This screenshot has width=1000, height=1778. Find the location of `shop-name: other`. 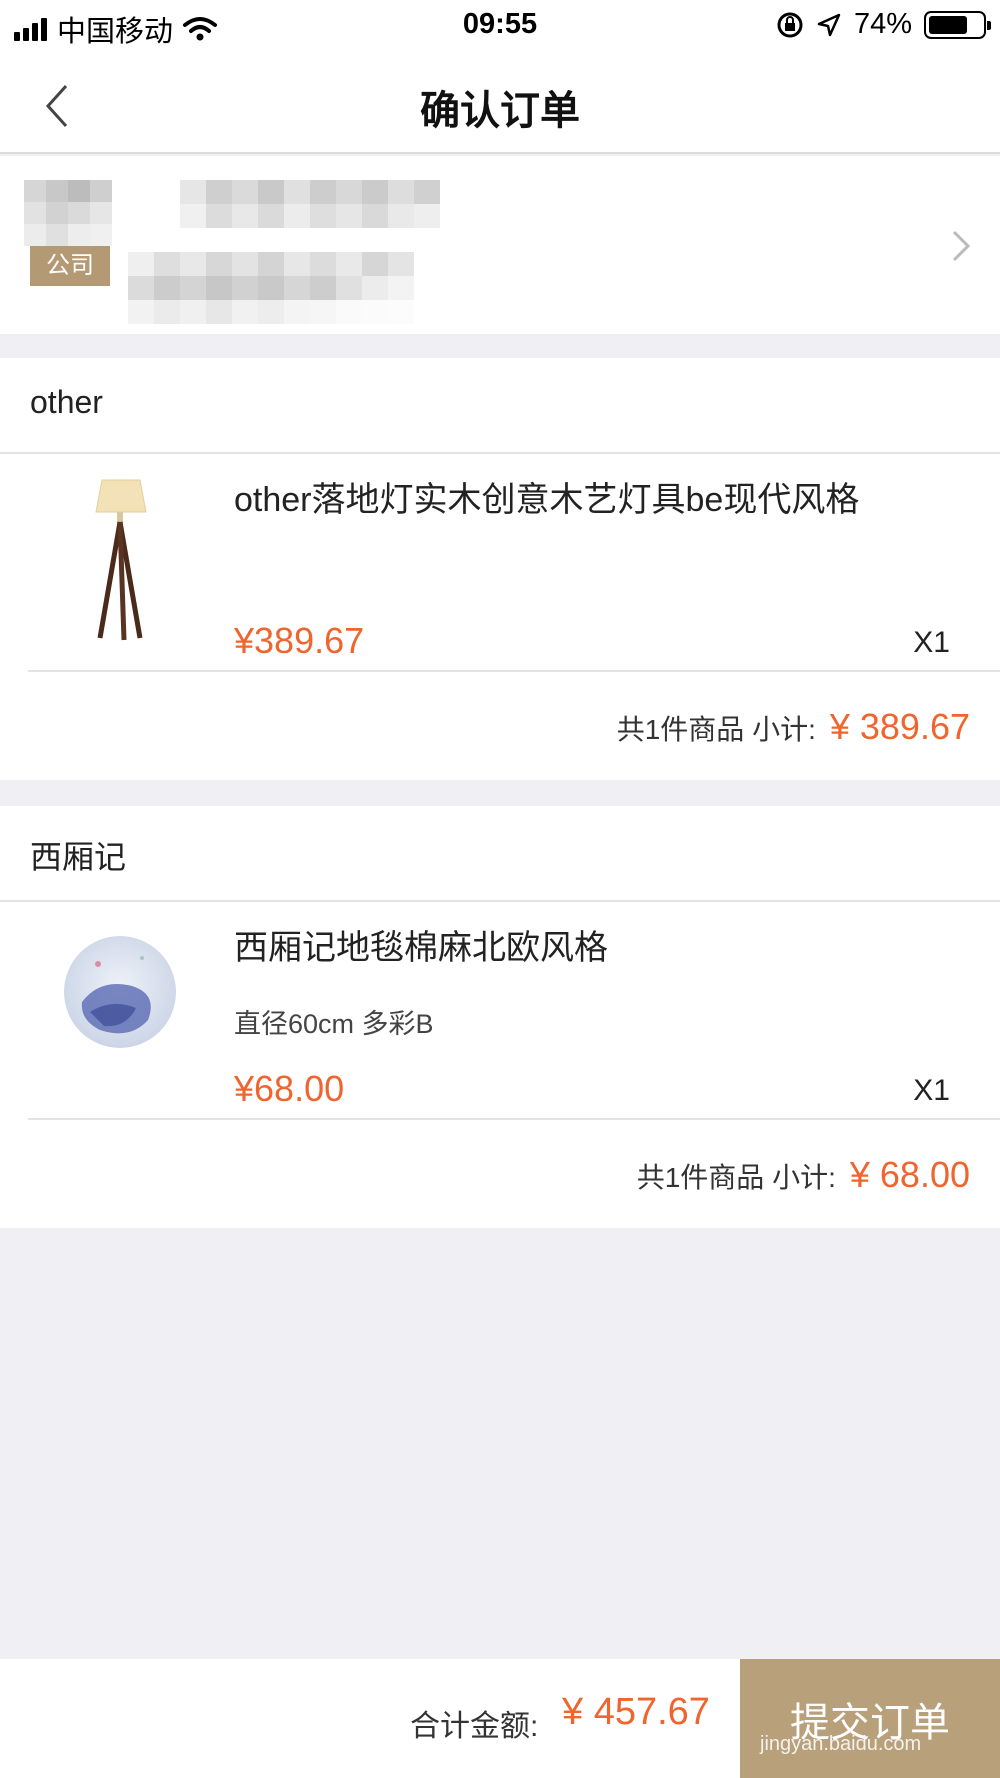

shop-name: other is located at coordinates (66, 402).